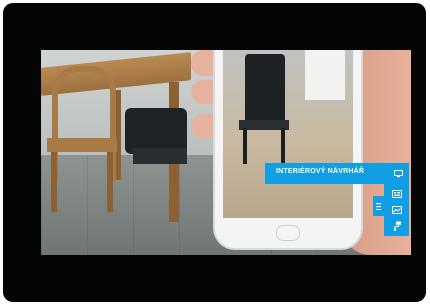 The image size is (430, 306). I want to click on home-button, so click(288, 233).